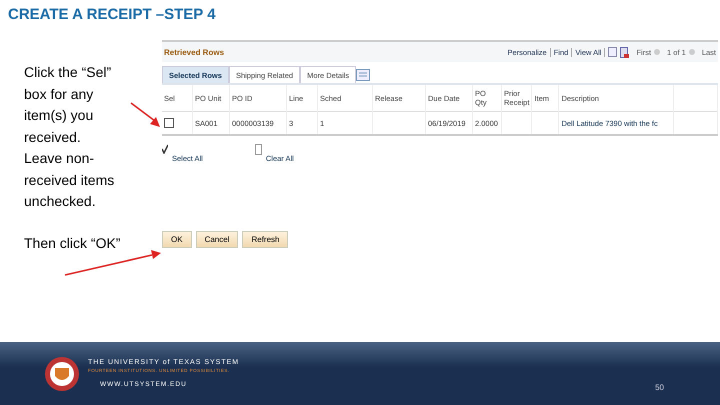 This screenshot has width=720, height=405. What do you see at coordinates (145, 115) in the screenshot?
I see `arrow` at bounding box center [145, 115].